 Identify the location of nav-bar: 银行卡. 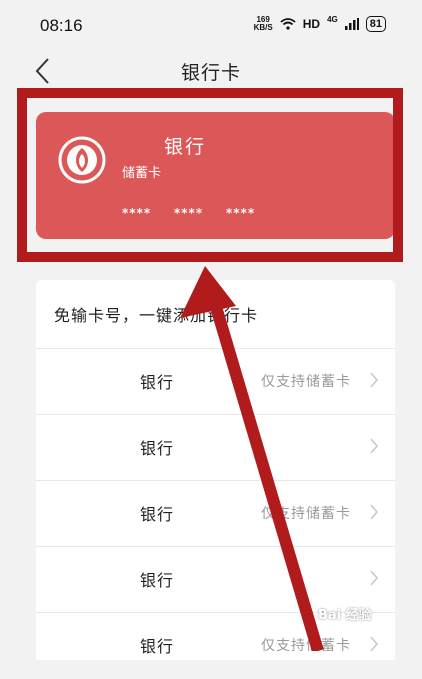
(211, 70).